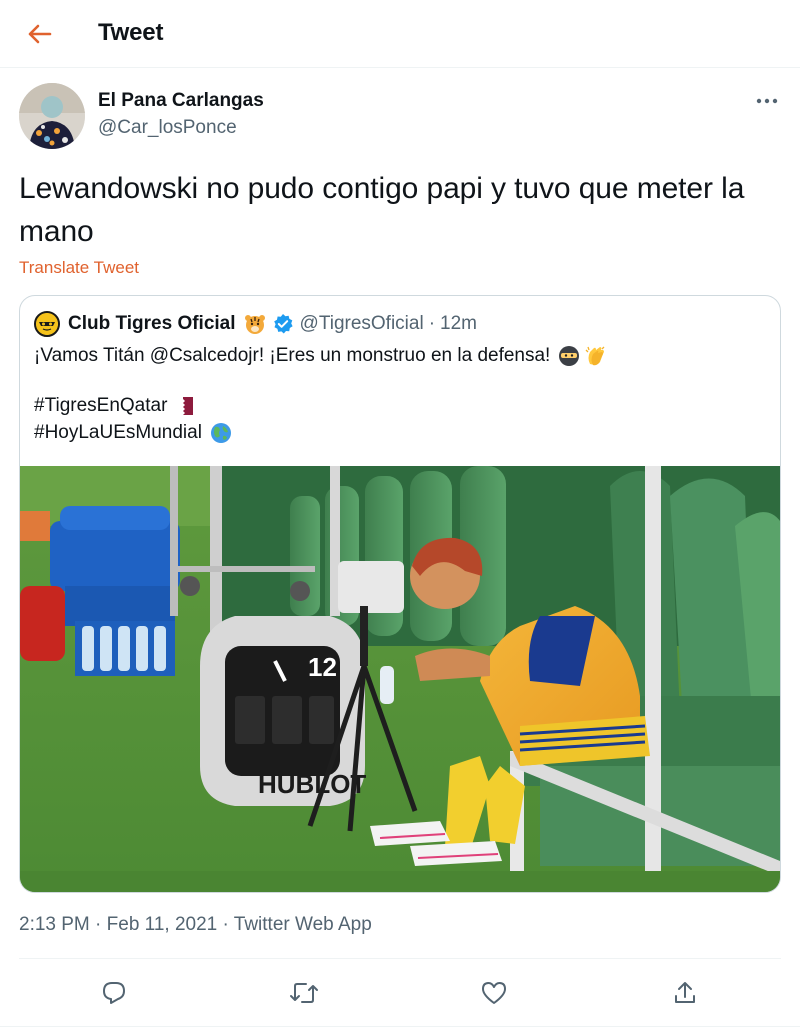  Describe the element at coordinates (283, 324) in the screenshot. I see `verified-badge-icon` at that location.